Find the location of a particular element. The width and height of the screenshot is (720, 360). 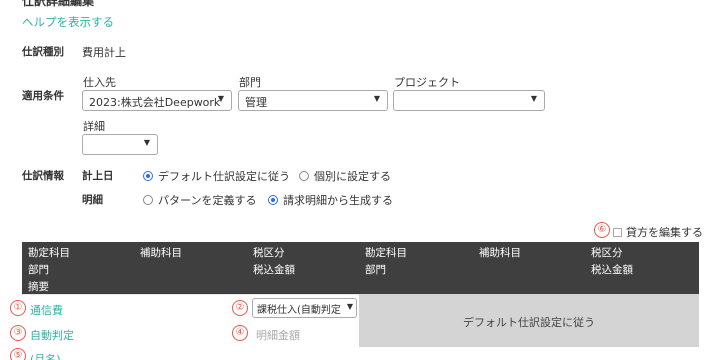

supplier-select: 2023:株式会社Deepwork ▼ is located at coordinates (157, 100).